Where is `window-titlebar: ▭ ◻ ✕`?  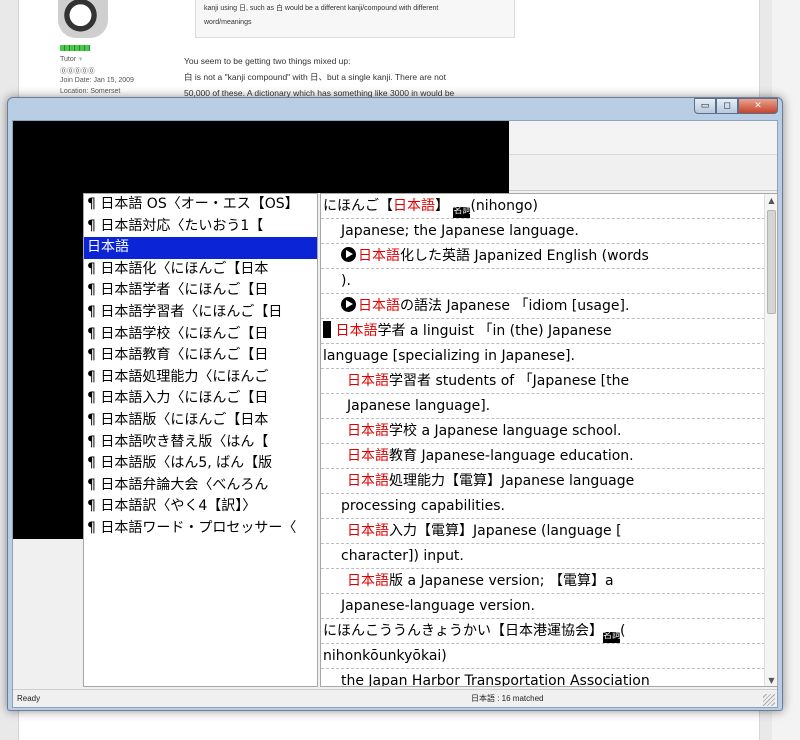 window-titlebar: ▭ ◻ ✕ is located at coordinates (395, 109).